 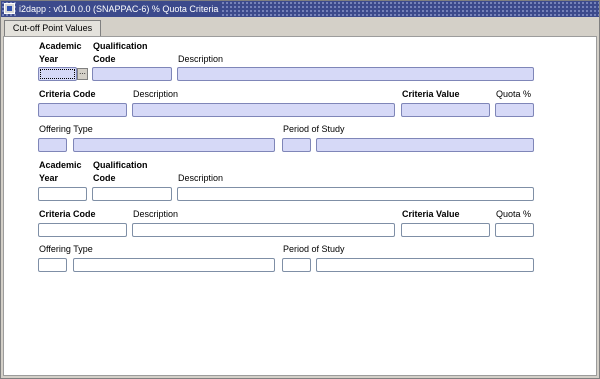 What do you see at coordinates (66, 249) in the screenshot?
I see `offering-type-label-2: Offering Type` at bounding box center [66, 249].